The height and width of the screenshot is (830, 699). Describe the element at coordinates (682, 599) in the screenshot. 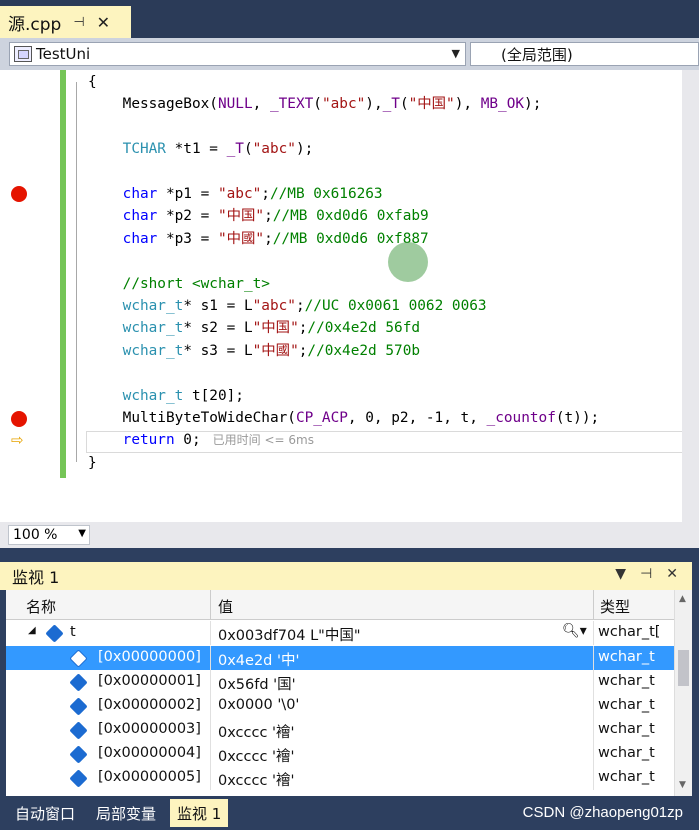

I see `scroll-up-icon: ▲` at that location.